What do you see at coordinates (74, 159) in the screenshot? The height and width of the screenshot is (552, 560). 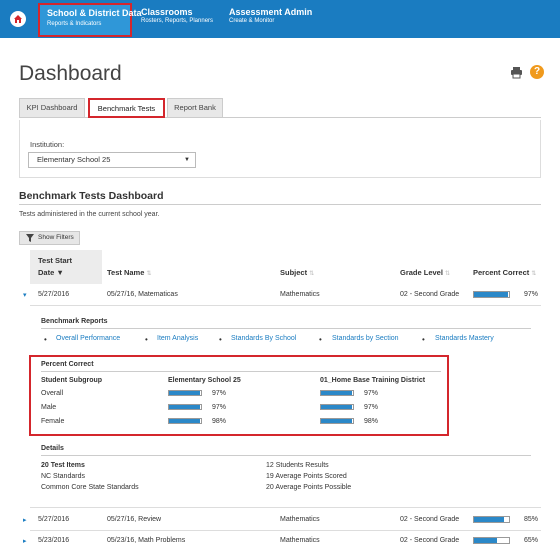 I see `institution-value: Elementary School 25` at bounding box center [74, 159].